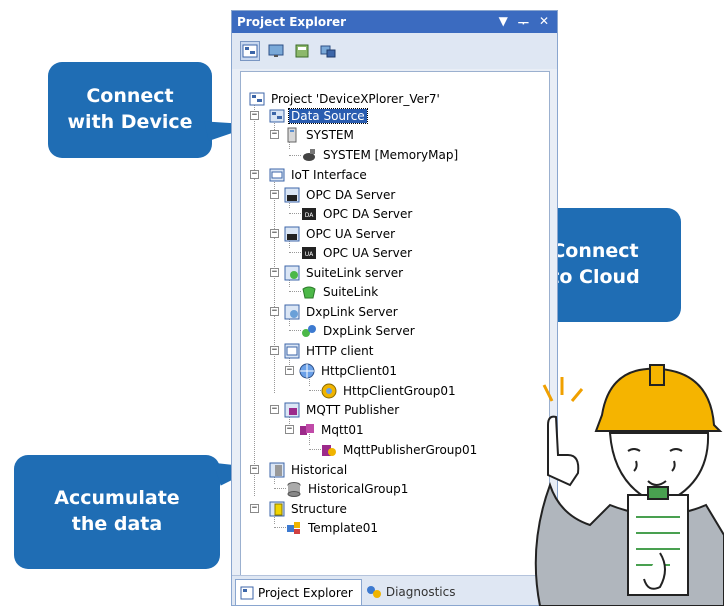 The image size is (724, 606). I want to click on pin-icon: ᅮ, so click(523, 22).